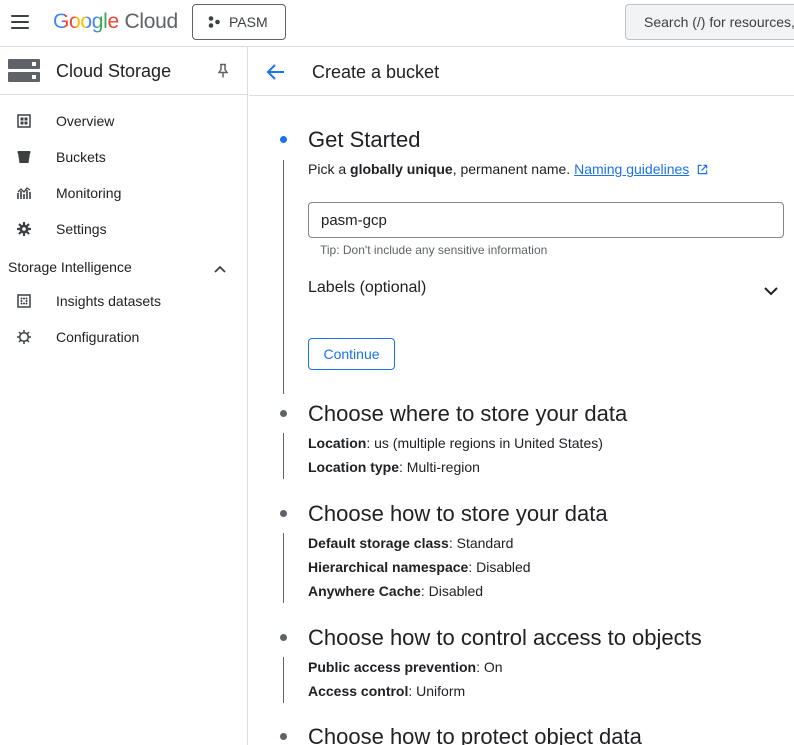 Image resolution: width=794 pixels, height=745 pixels. Describe the element at coordinates (439, 467) in the screenshot. I see `summary-value: : Multi-region` at that location.